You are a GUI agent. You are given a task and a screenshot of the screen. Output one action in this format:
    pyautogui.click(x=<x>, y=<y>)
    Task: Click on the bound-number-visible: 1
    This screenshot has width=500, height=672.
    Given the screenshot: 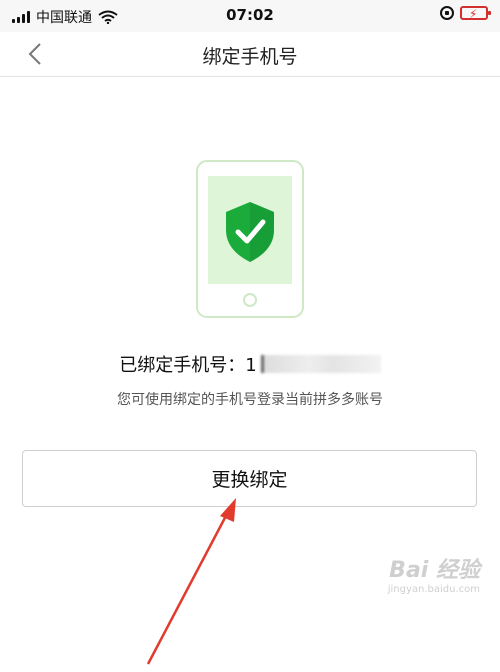 What is the action you would take?
    pyautogui.click(x=251, y=365)
    